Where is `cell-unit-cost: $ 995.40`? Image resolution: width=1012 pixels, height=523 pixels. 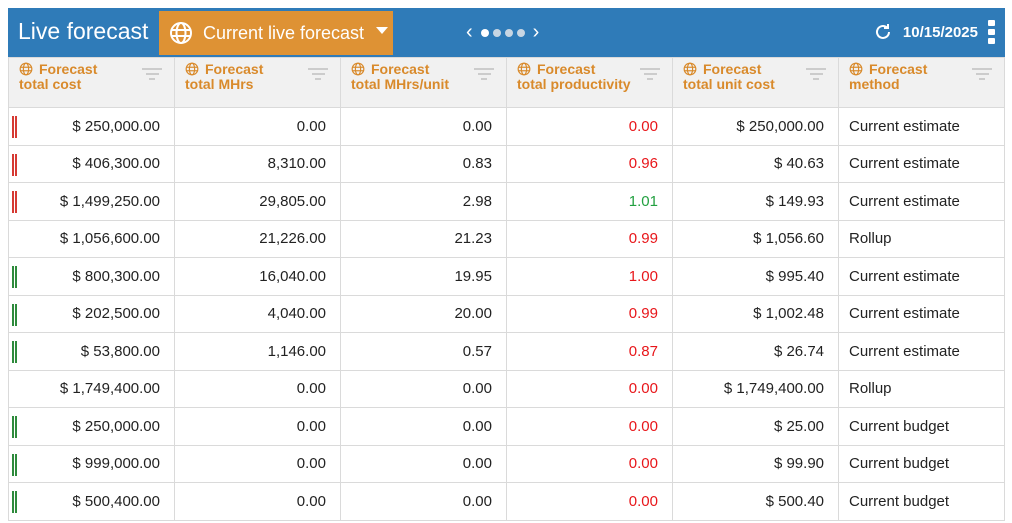 cell-unit-cost: $ 995.40 is located at coordinates (755, 276).